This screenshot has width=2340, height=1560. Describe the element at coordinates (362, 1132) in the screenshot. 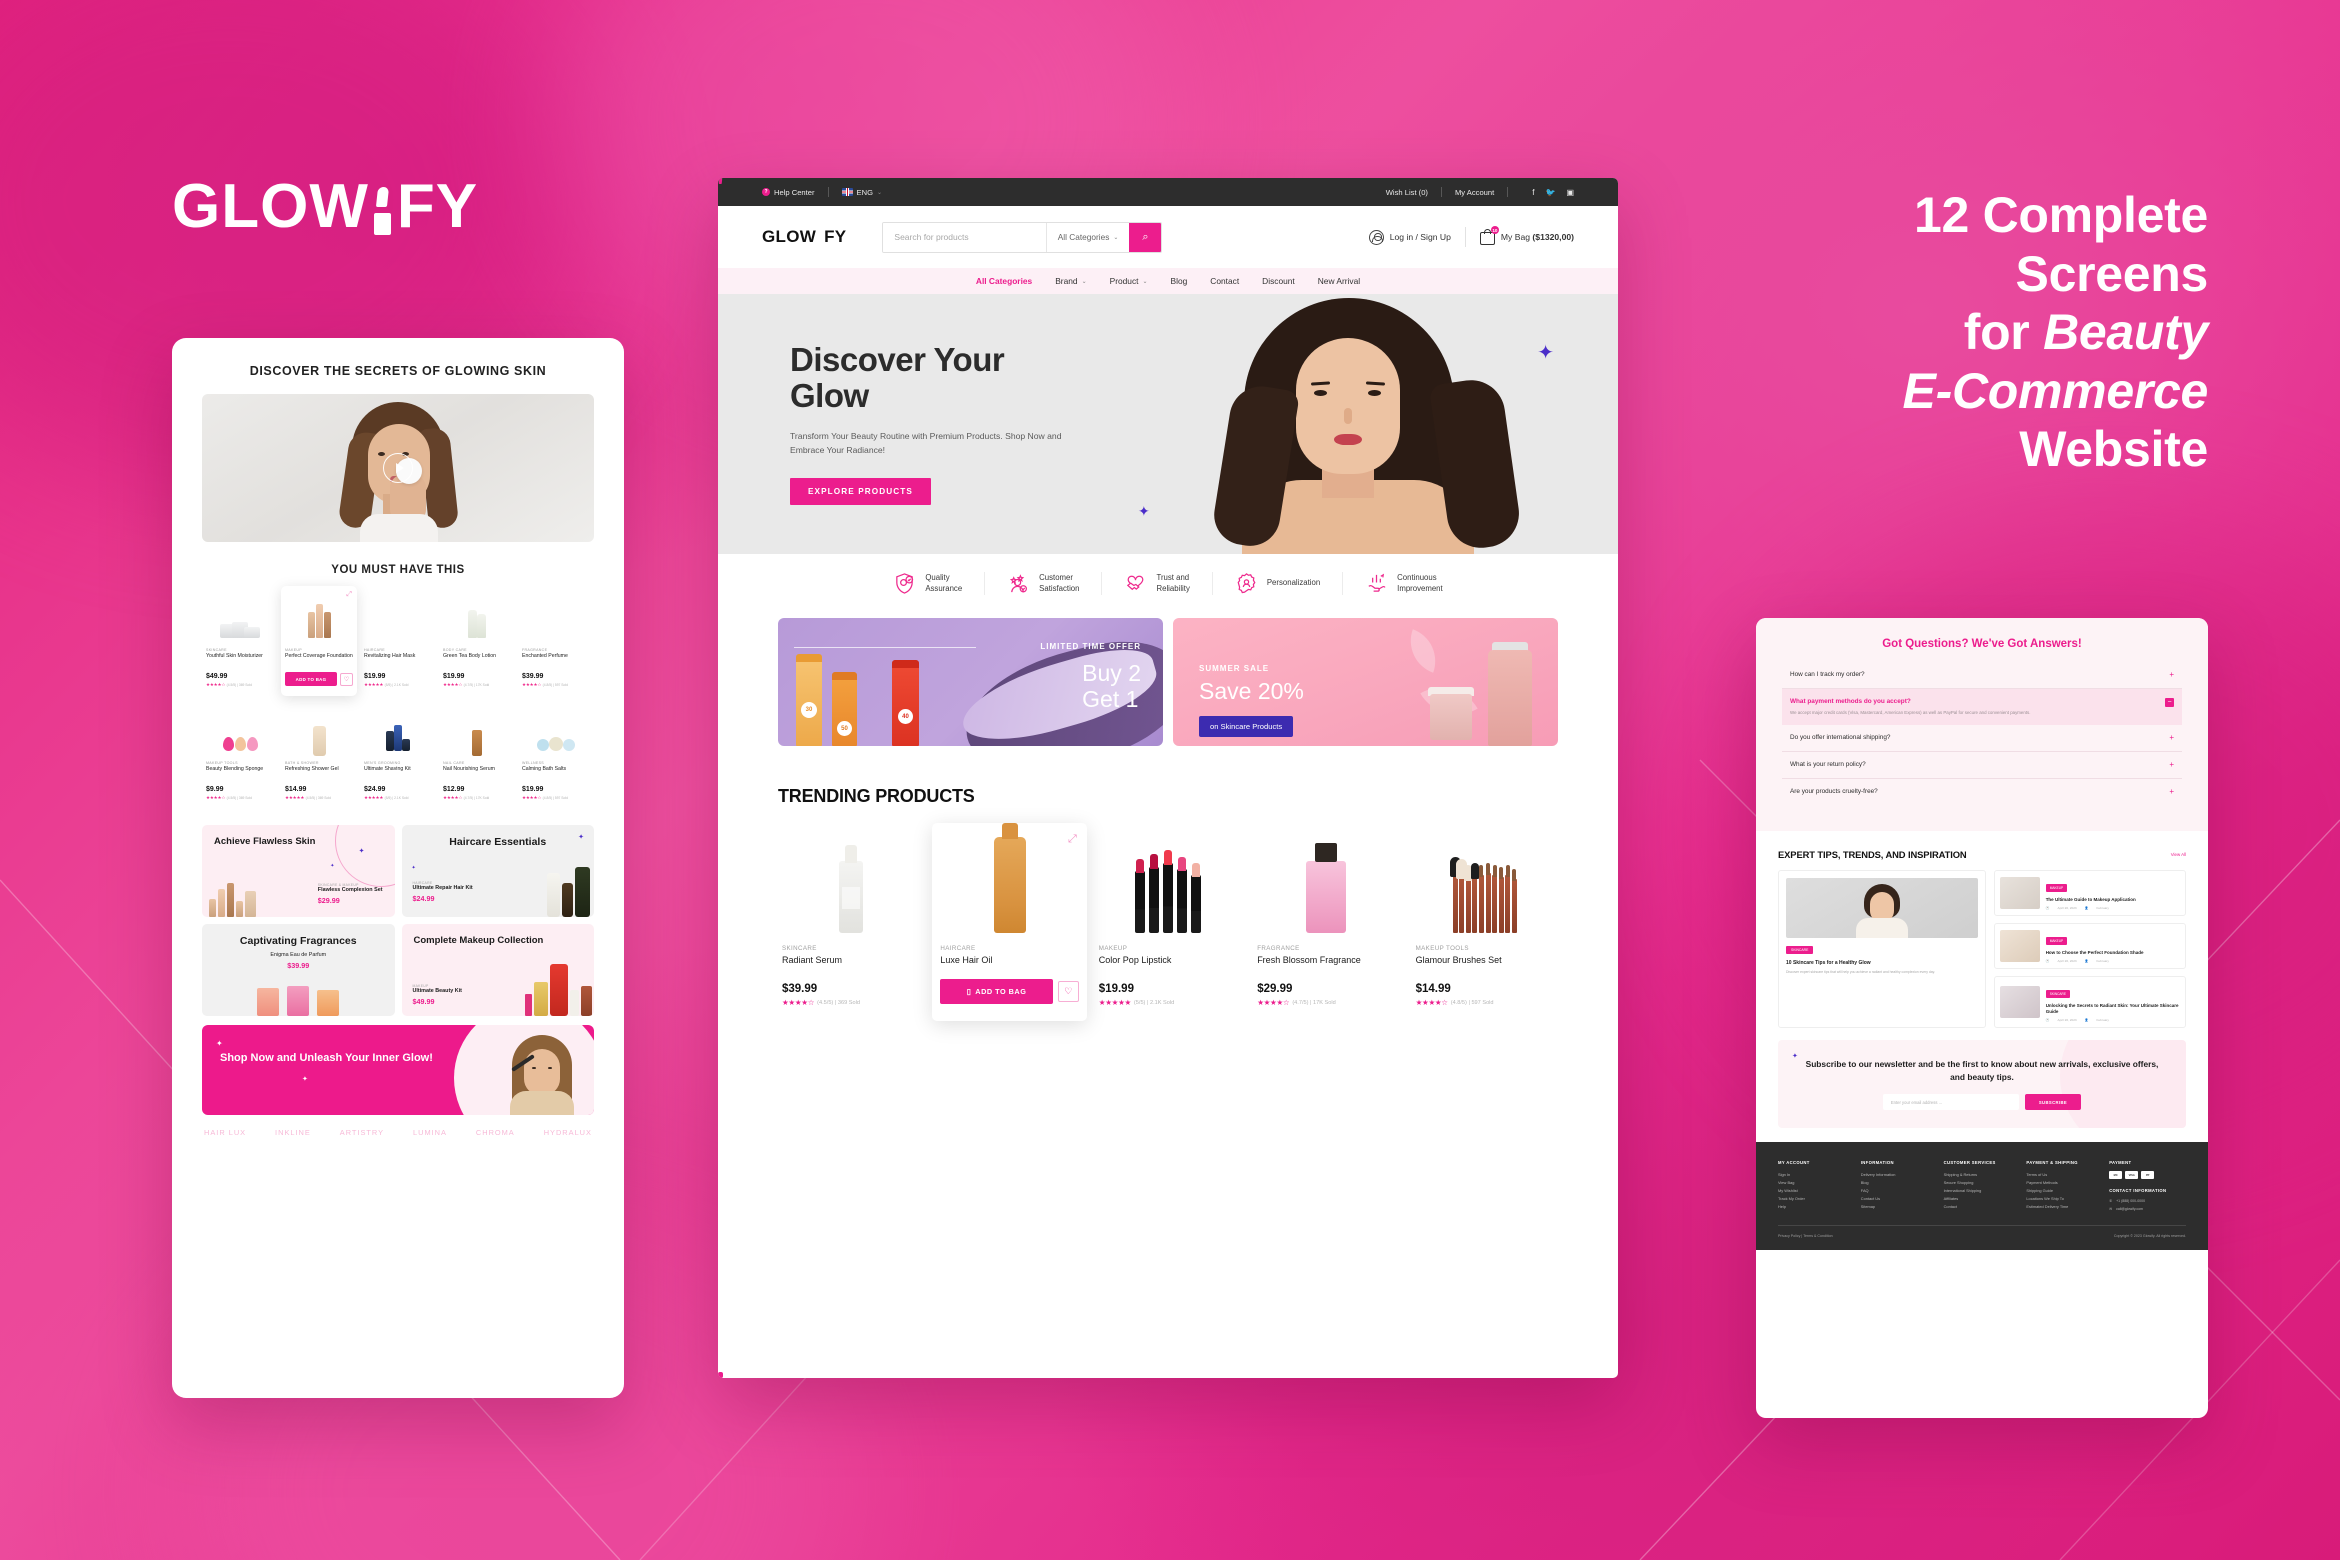

I see `brand-label: ARTISTRY` at that location.